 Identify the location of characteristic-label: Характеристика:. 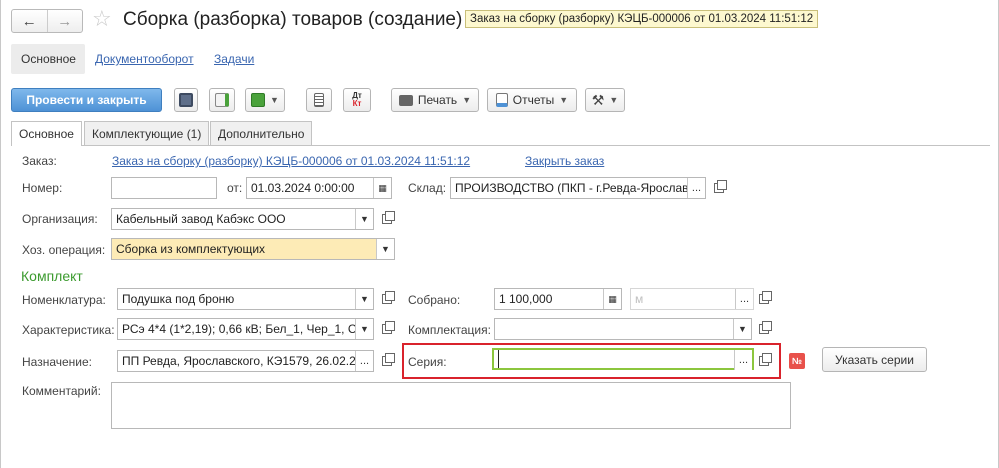
(68, 330).